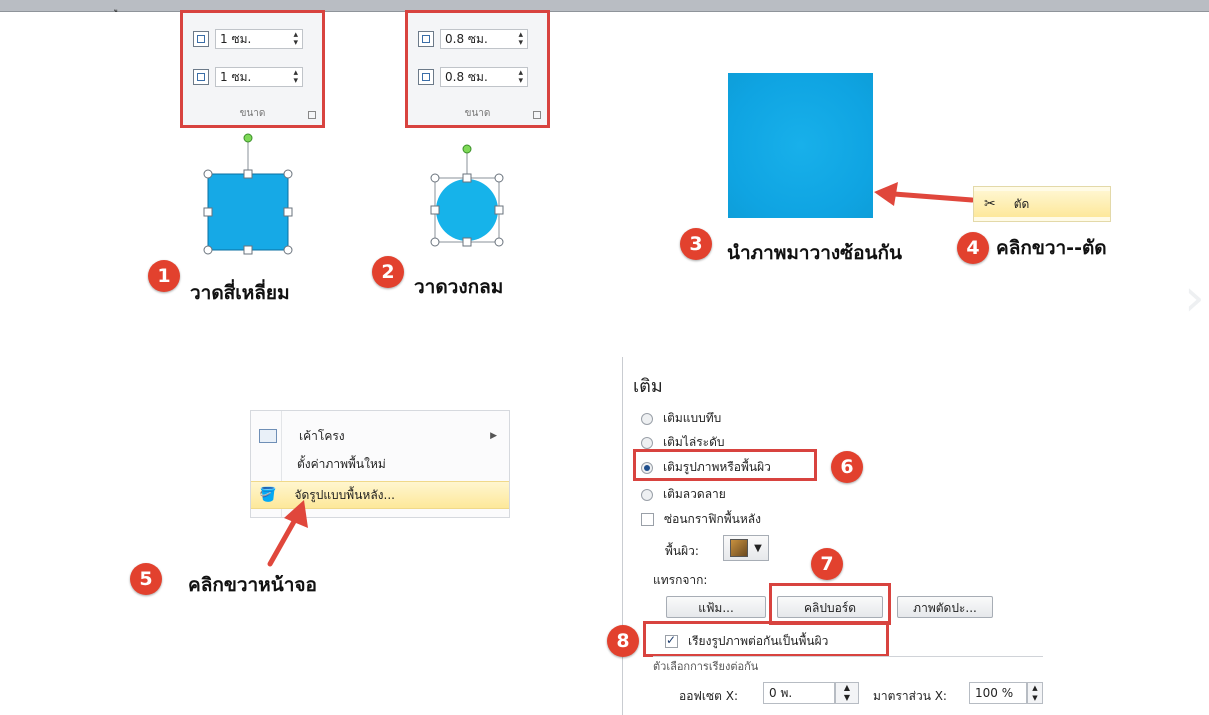 The image size is (1209, 715). What do you see at coordinates (739, 548) in the screenshot?
I see `texture-swatch-icon` at bounding box center [739, 548].